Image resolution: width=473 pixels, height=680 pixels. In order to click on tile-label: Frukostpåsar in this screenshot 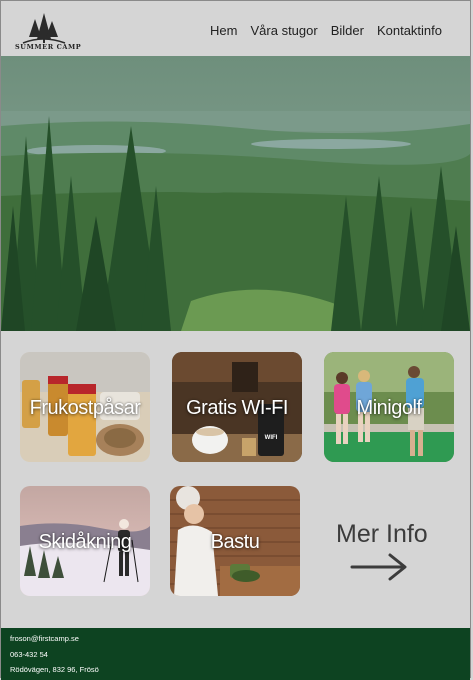, I will do `click(85, 408)`.